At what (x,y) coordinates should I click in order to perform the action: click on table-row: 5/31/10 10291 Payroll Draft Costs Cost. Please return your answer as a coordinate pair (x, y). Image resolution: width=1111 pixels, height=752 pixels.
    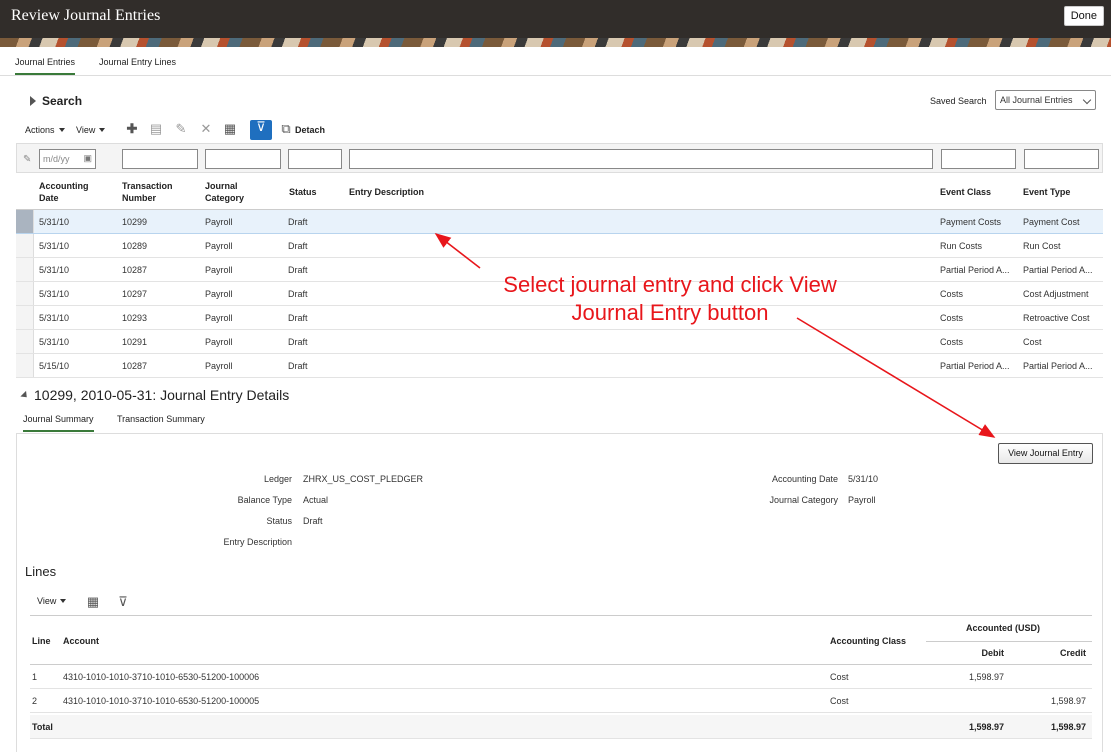
    Looking at the image, I should click on (559, 342).